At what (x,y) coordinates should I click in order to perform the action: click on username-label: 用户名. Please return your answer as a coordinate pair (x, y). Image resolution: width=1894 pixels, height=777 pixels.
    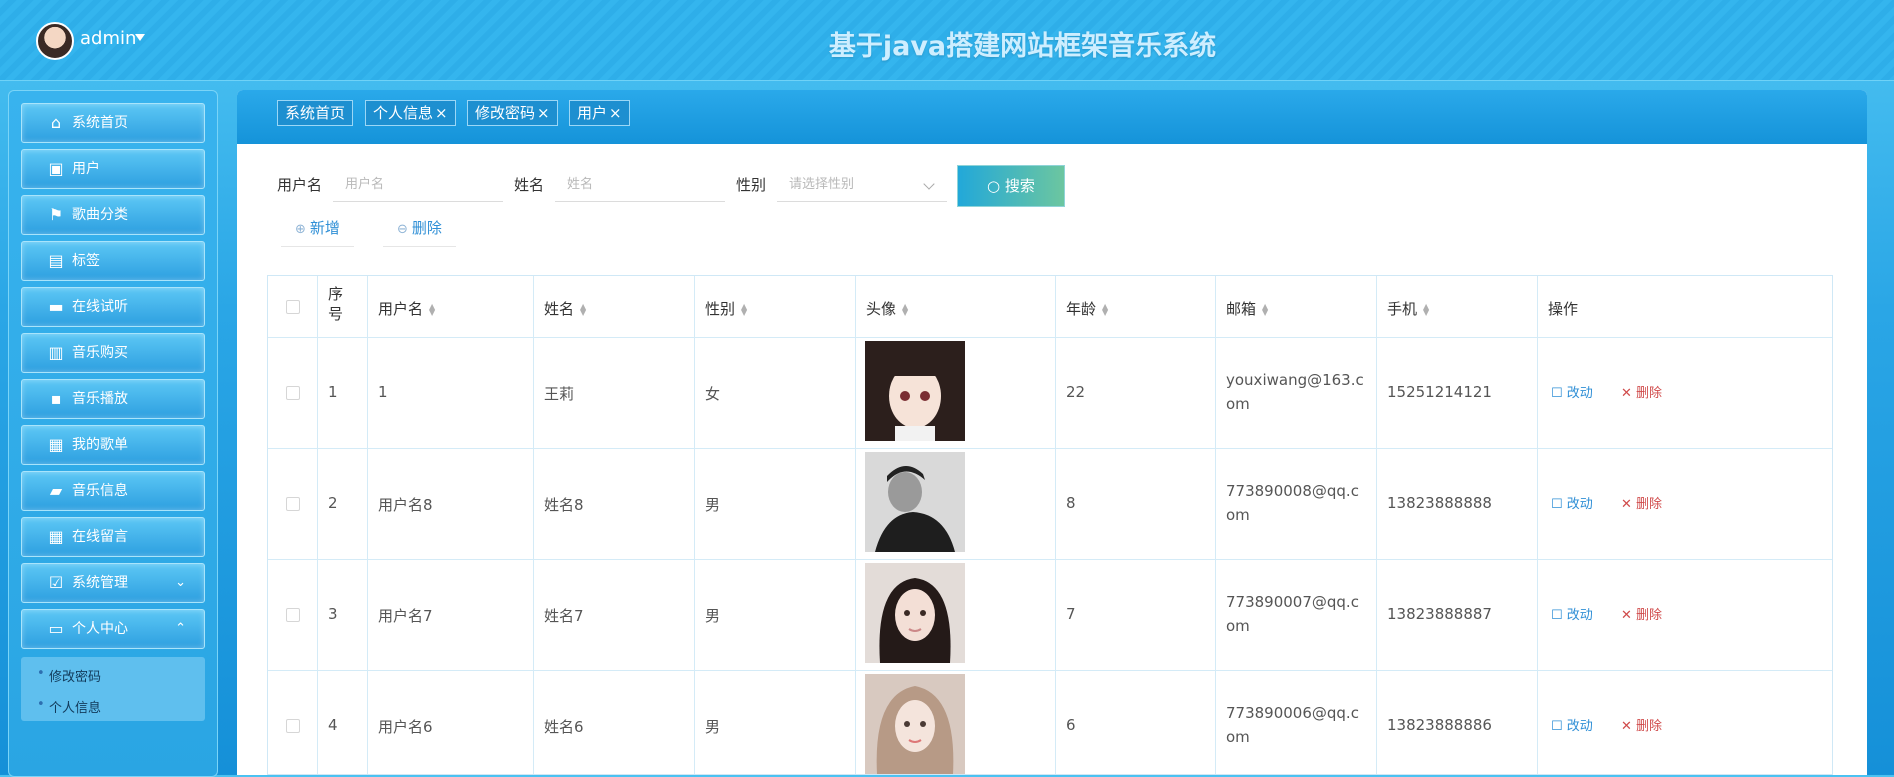
    Looking at the image, I should click on (300, 185).